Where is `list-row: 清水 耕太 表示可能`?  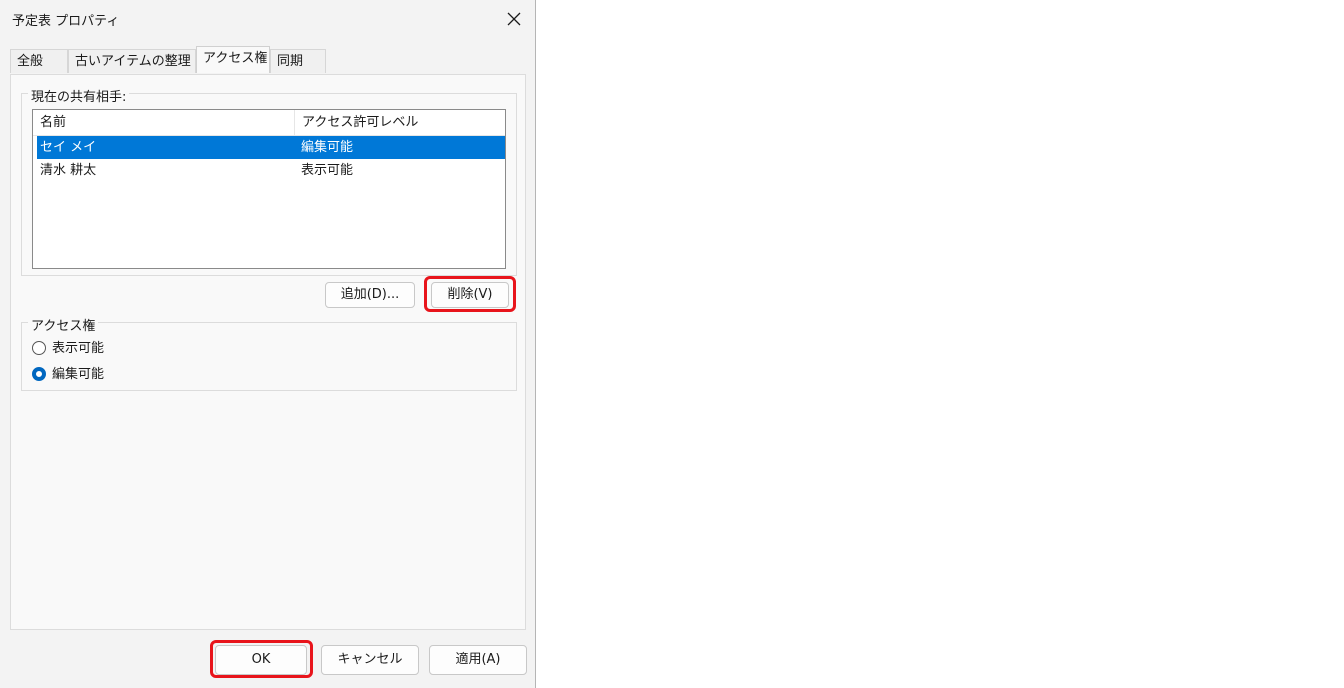 list-row: 清水 耕太 表示可能 is located at coordinates (271, 170).